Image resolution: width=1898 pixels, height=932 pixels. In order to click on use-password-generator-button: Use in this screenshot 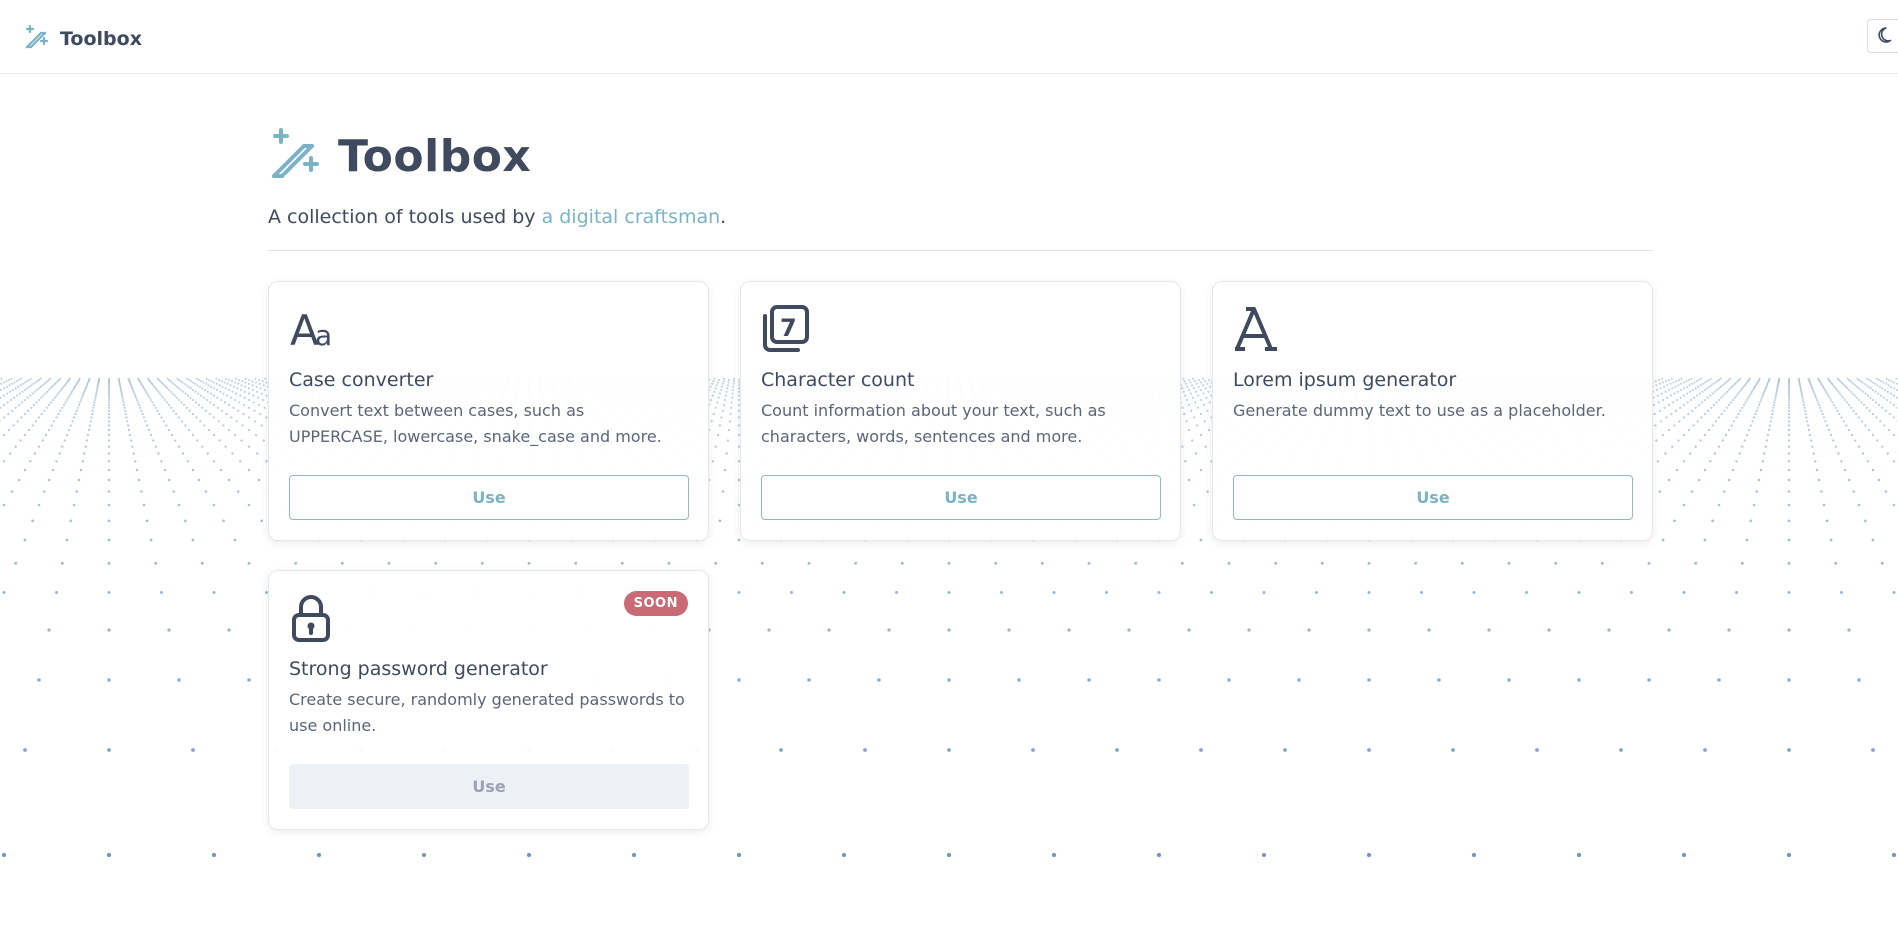, I will do `click(489, 786)`.